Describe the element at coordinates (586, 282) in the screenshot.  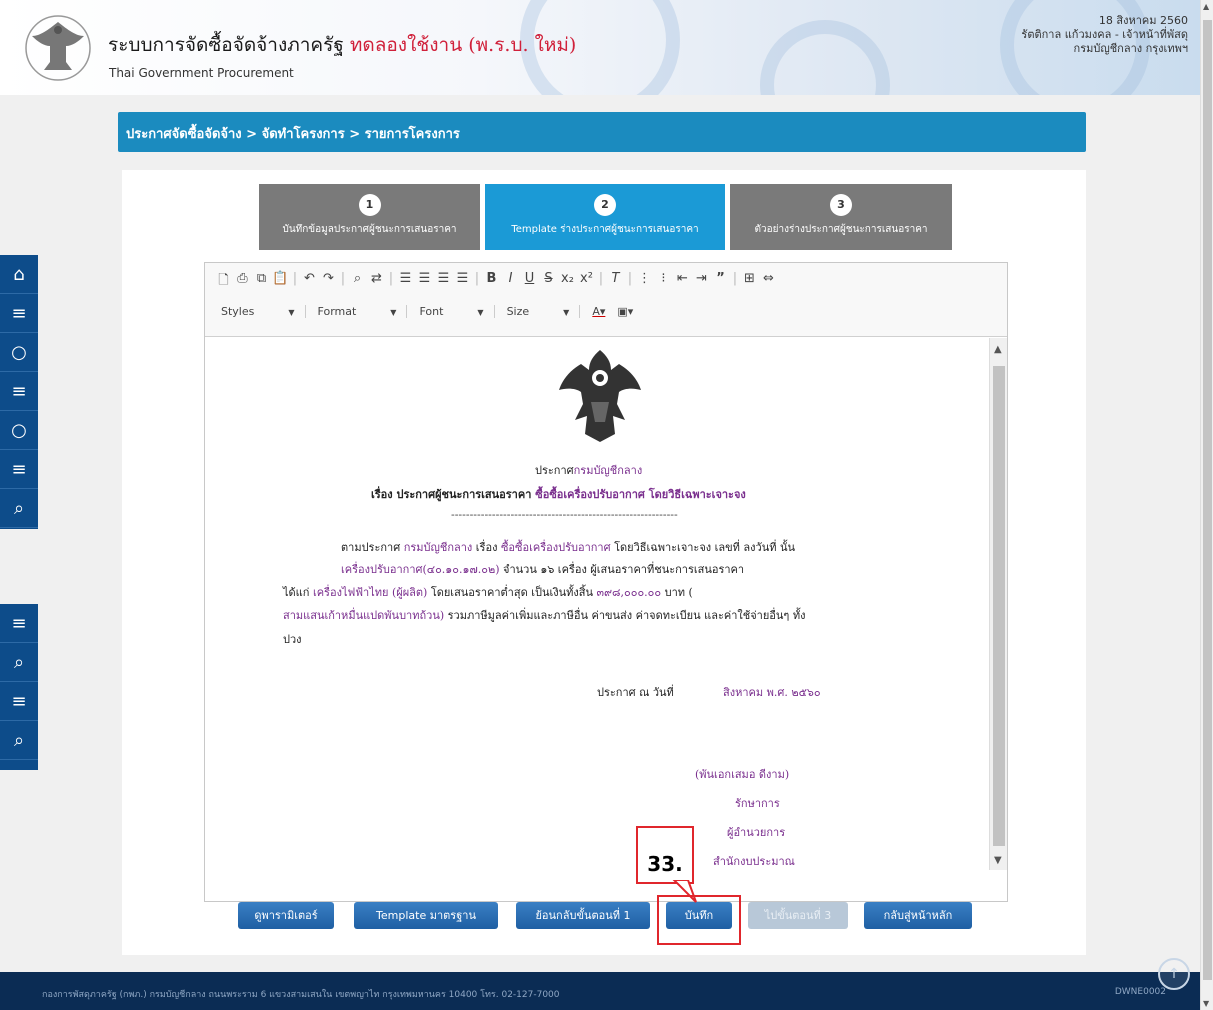
I see `superscript-icon: x²` at that location.